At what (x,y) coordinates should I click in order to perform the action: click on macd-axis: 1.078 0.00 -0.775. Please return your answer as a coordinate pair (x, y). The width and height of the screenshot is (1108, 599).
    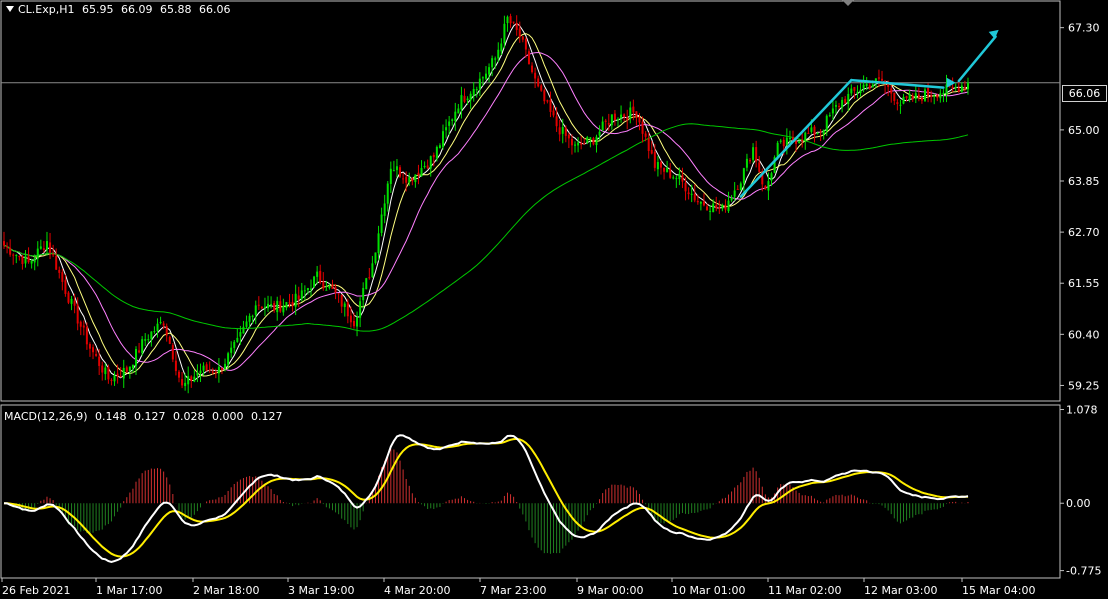
    Looking at the image, I should click on (1080, 491).